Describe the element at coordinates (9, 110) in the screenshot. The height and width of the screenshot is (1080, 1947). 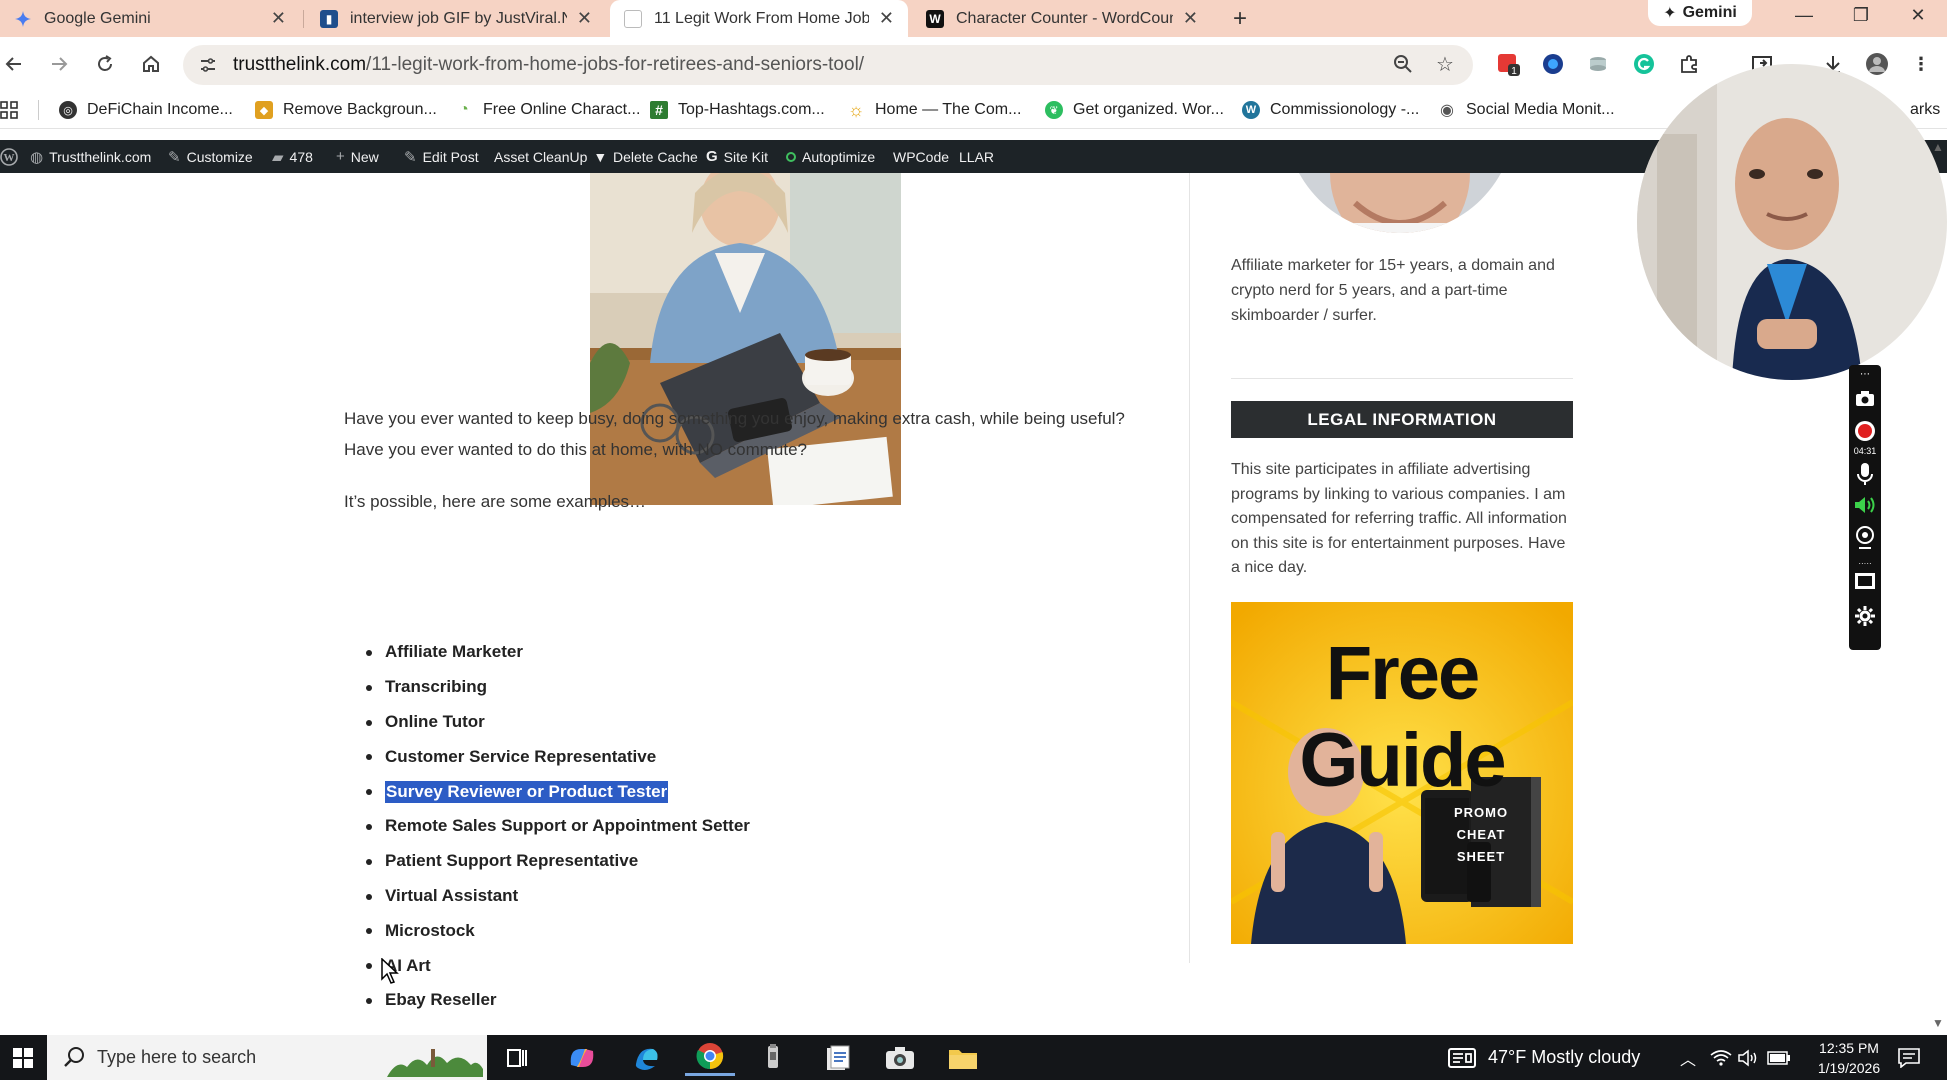
I see `apps-grid-icon` at that location.